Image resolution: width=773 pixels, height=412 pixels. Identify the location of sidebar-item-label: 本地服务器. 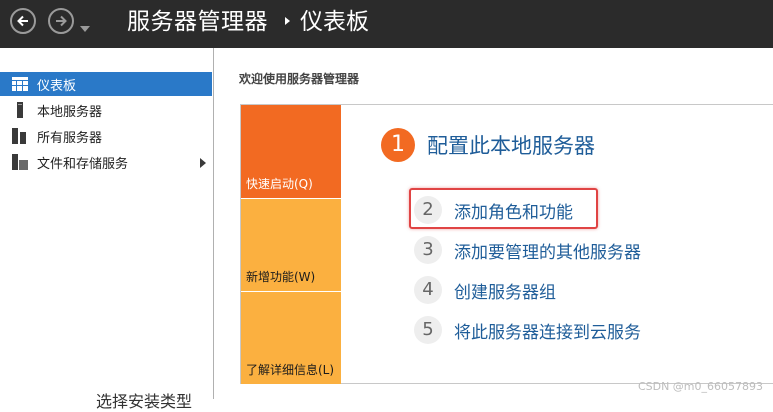
(70, 112).